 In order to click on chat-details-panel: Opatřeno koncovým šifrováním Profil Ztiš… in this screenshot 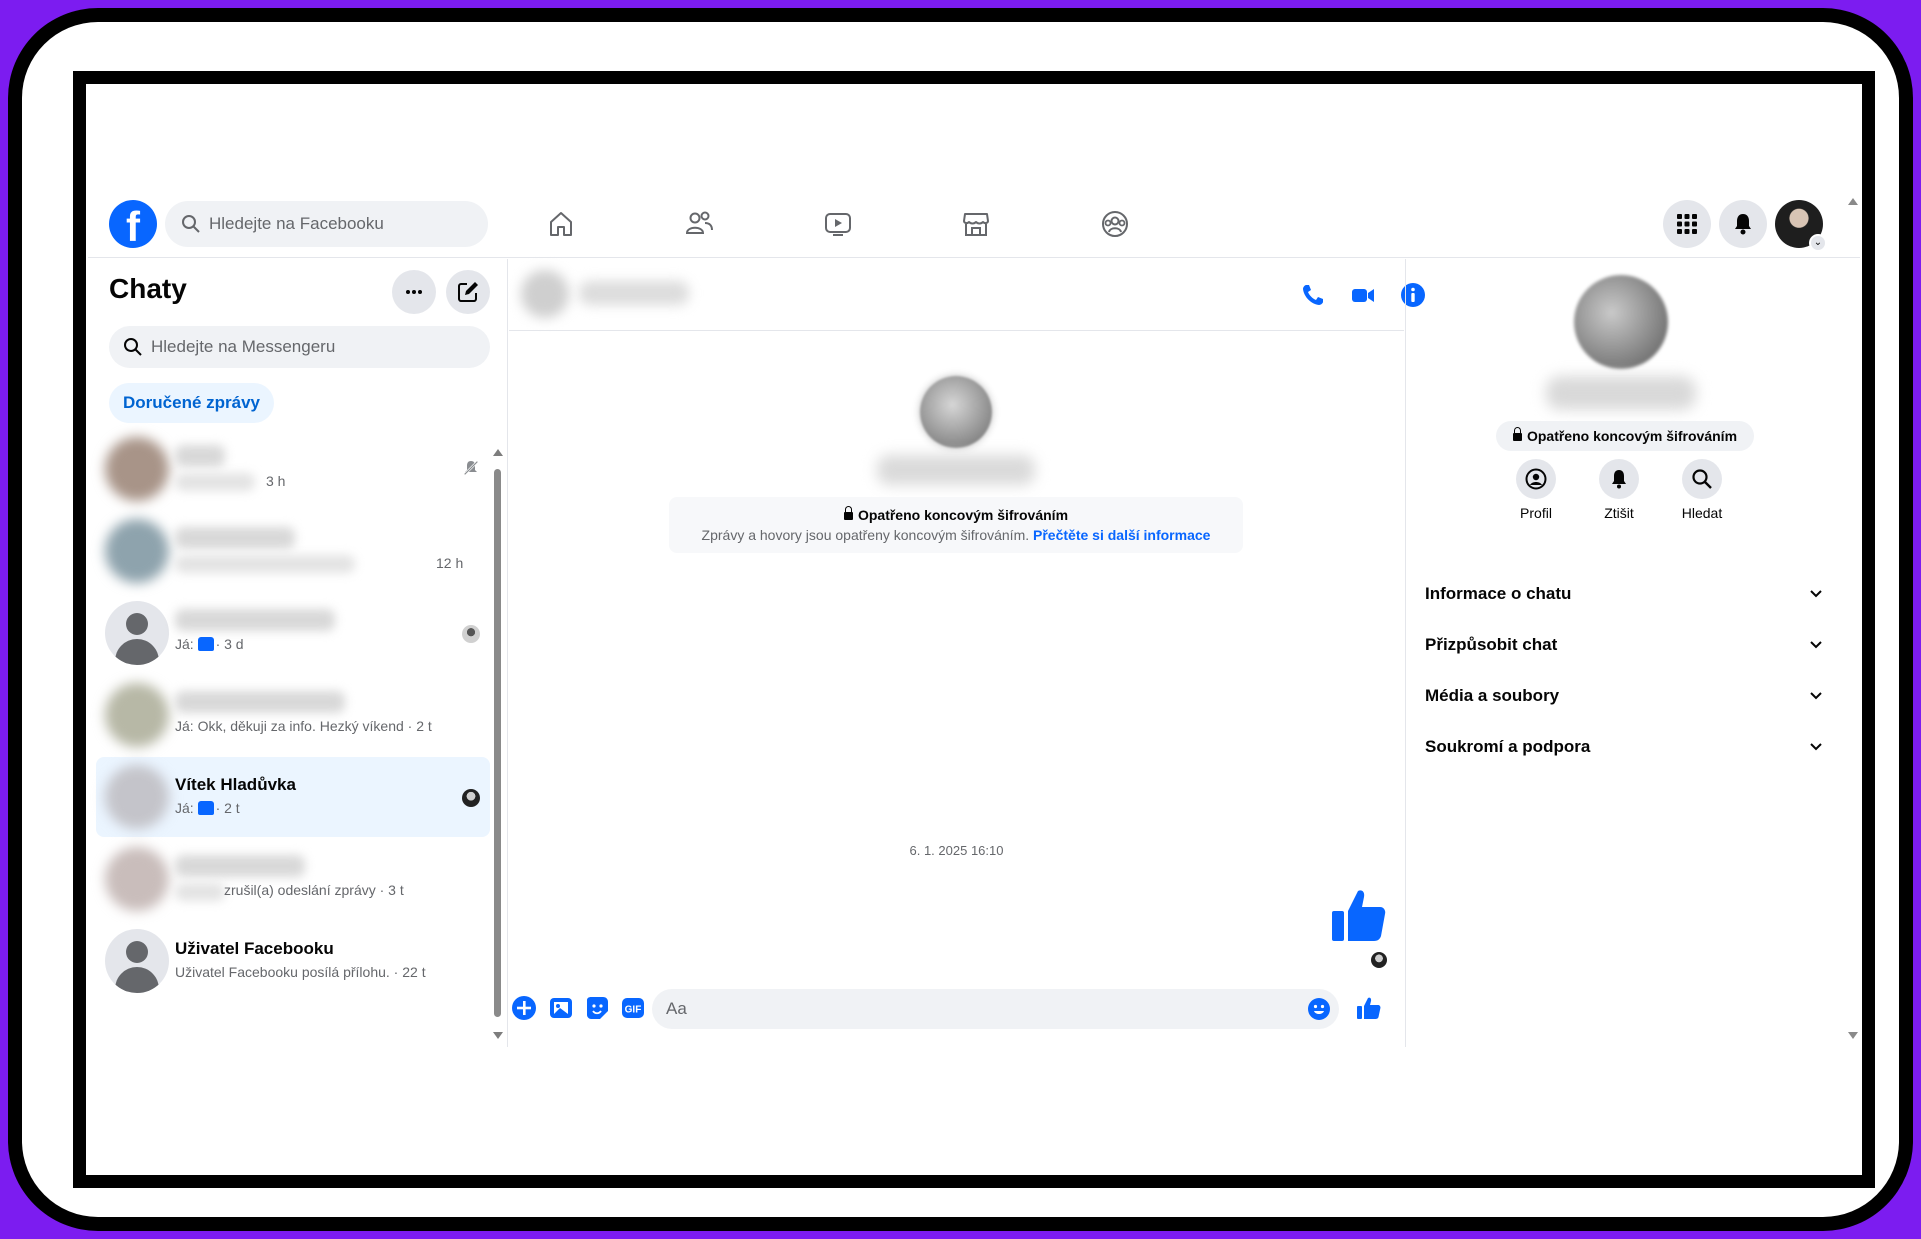, I will do `click(1625, 653)`.